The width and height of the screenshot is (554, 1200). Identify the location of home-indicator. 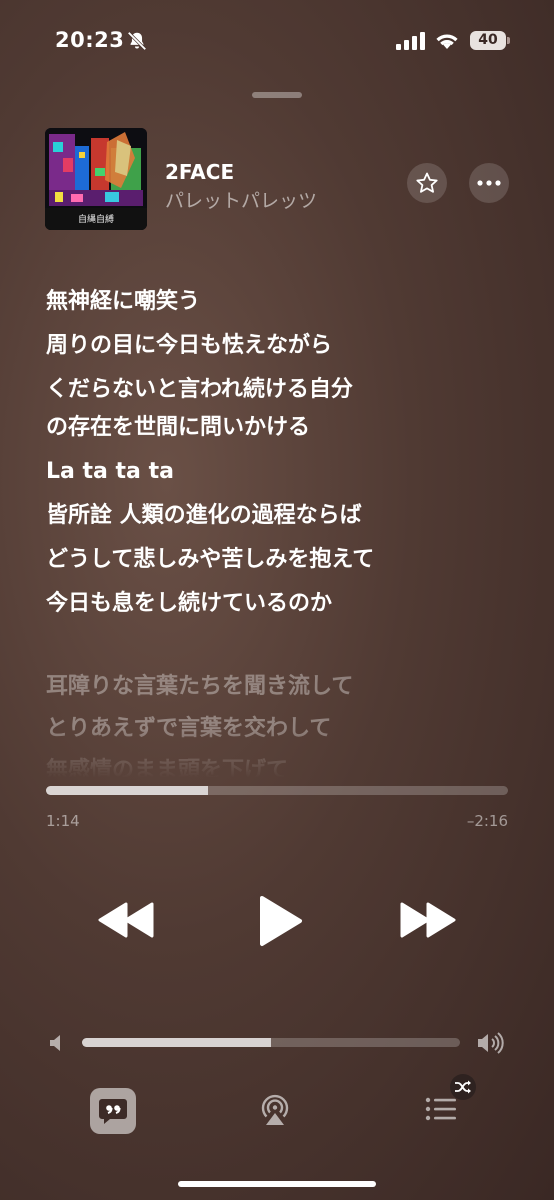
(277, 1184).